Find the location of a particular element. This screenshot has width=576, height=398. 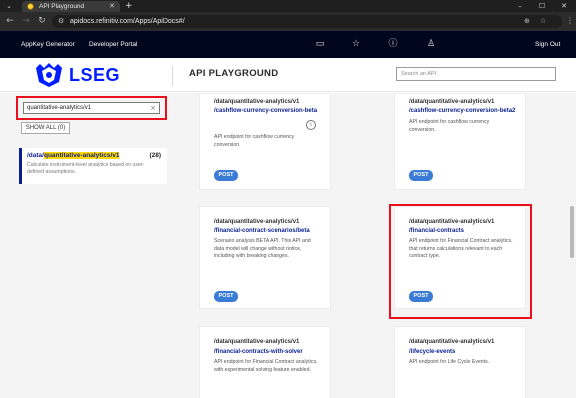

card-highlight is located at coordinates (460, 261).